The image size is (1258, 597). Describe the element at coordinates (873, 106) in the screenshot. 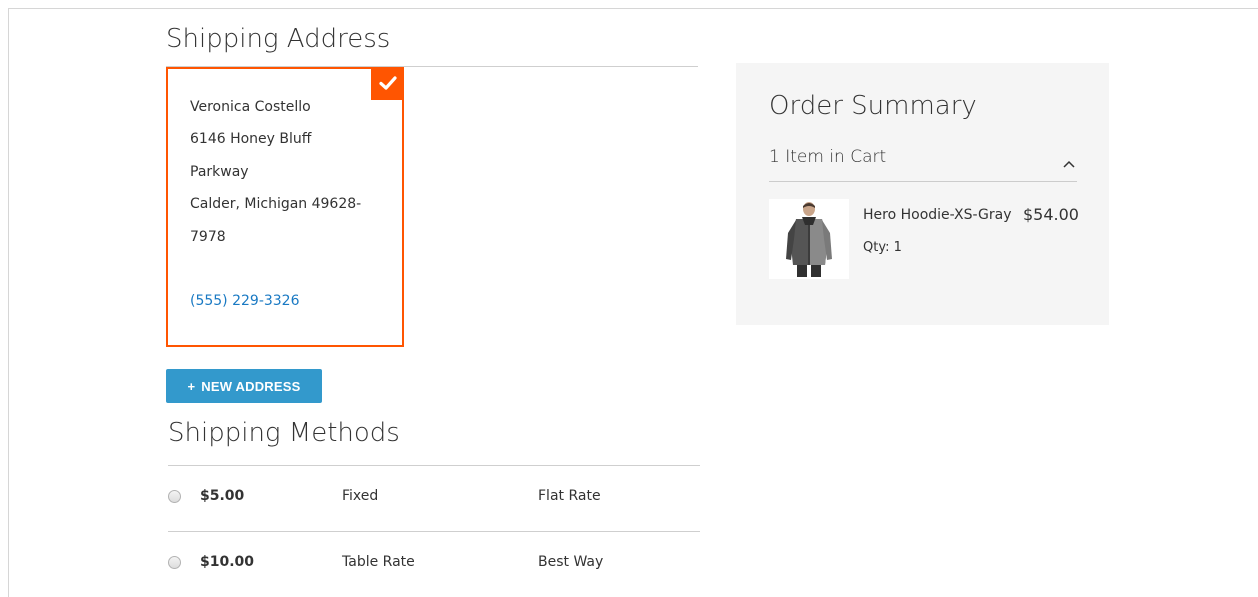

I see `order-summary-title: Order Summary` at that location.